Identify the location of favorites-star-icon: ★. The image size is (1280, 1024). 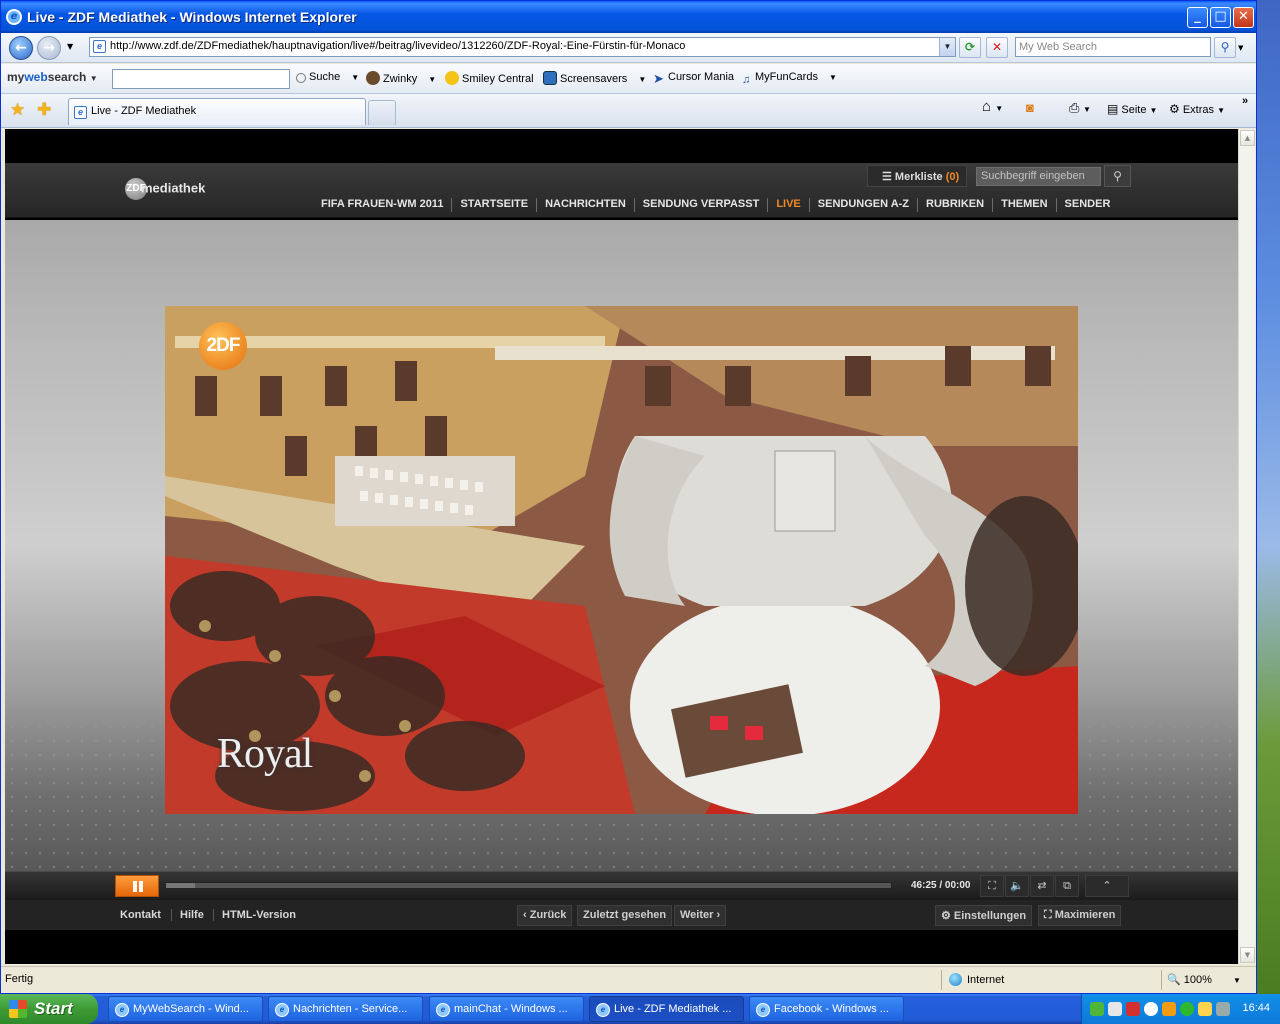
(17, 110).